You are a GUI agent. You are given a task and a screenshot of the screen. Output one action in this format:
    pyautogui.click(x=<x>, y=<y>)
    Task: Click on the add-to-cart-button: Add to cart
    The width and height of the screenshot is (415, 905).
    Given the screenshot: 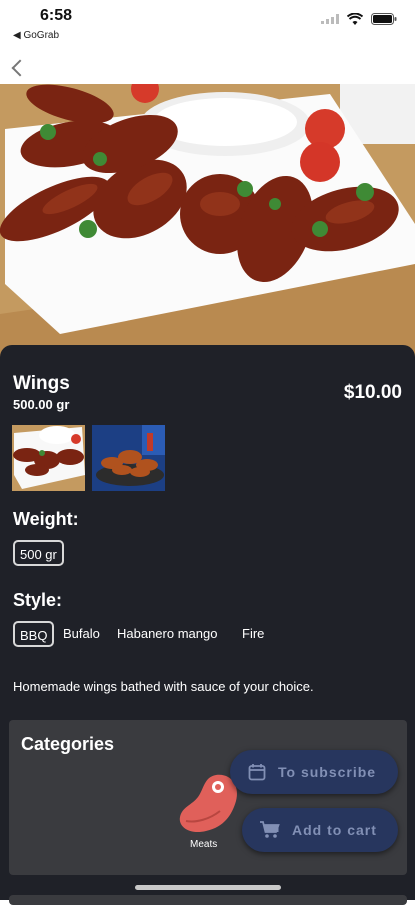 What is the action you would take?
    pyautogui.click(x=320, y=830)
    